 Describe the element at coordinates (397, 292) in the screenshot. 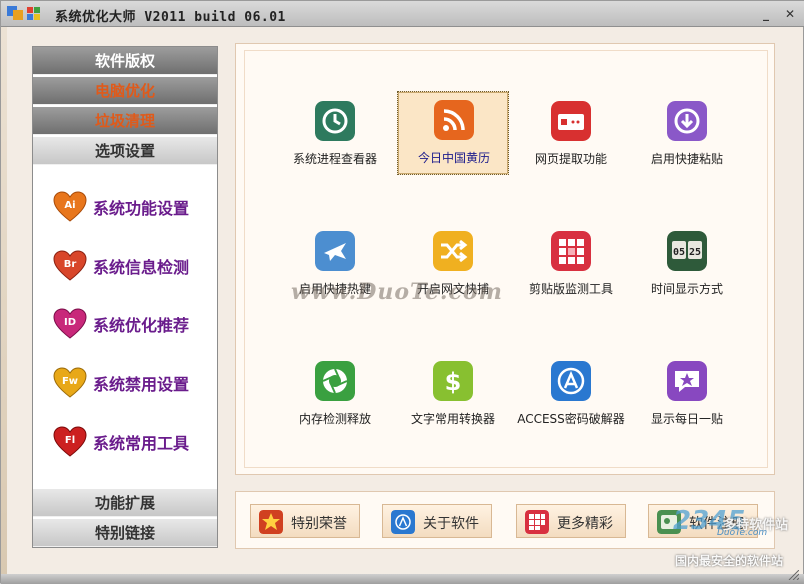

I see `site-watermark: www.DuoTe.com` at that location.